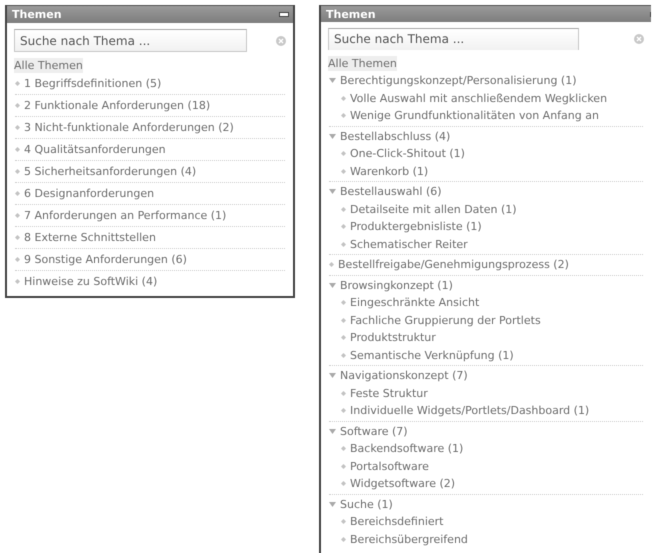 Image resolution: width=653 pixels, height=553 pixels. Describe the element at coordinates (486, 466) in the screenshot. I see `topic-item: Portalsoftware` at that location.